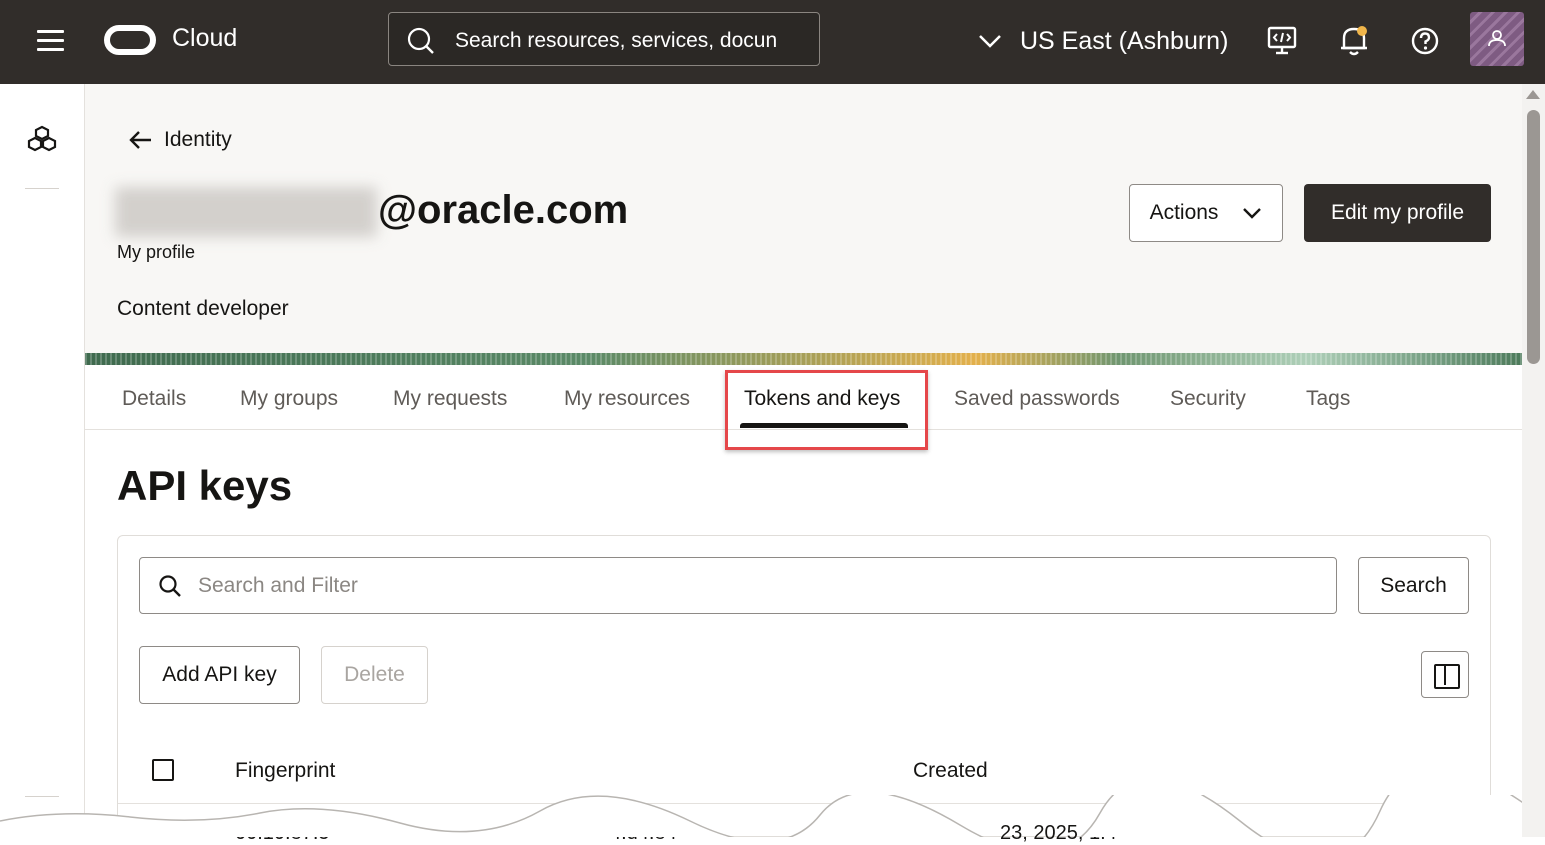 This screenshot has height=845, width=1545. Describe the element at coordinates (51, 41) in the screenshot. I see `hamburger-menu-icon` at that location.